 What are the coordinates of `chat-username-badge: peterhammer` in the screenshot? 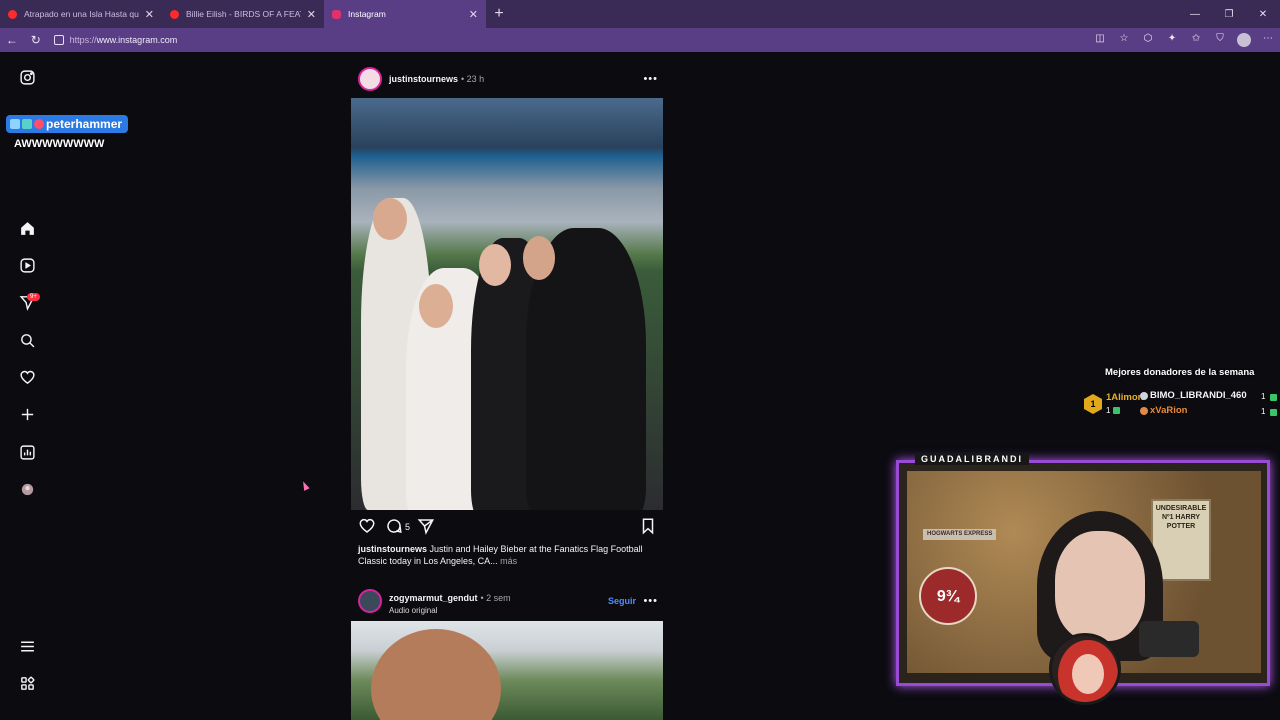 It's located at (67, 124).